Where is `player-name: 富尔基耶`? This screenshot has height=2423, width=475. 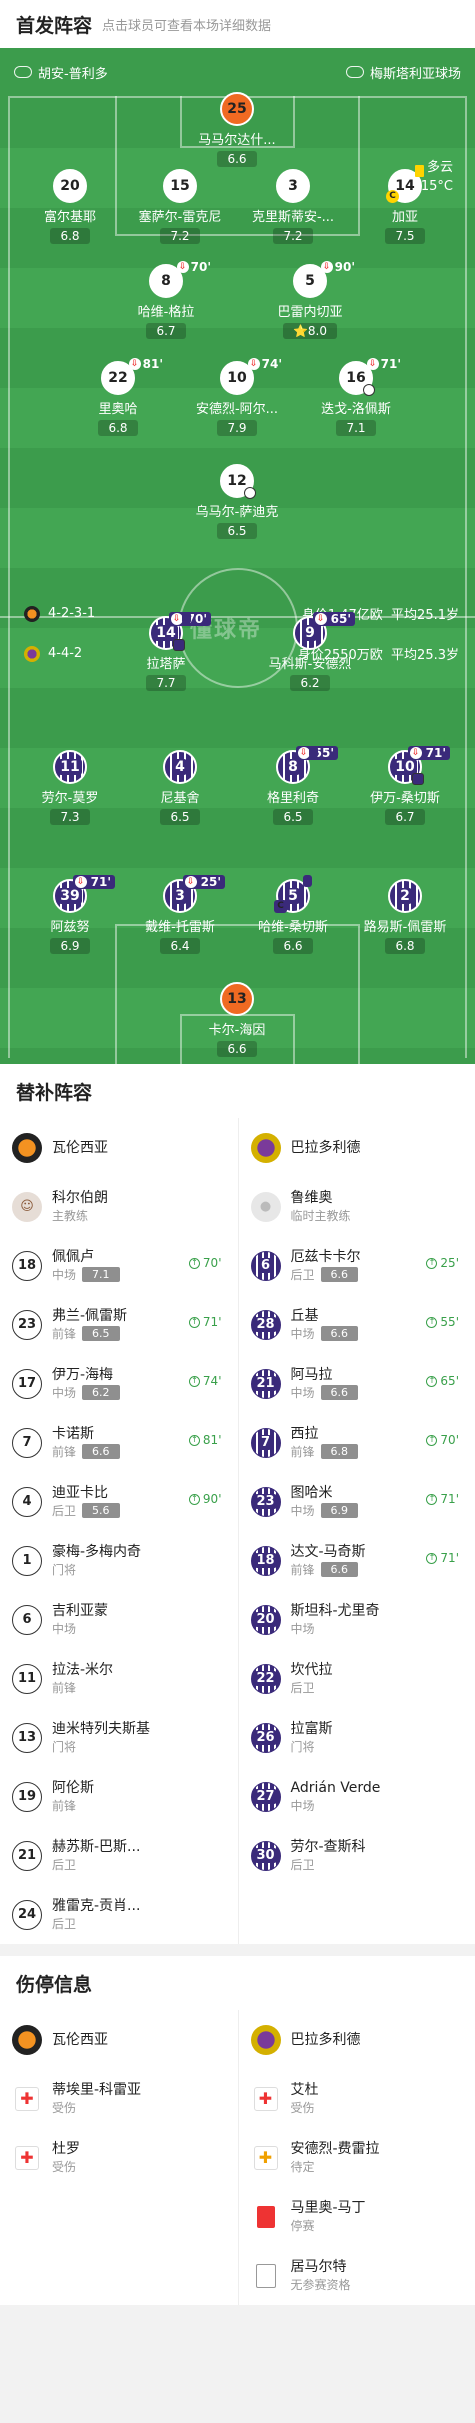
player-name: 富尔基耶 is located at coordinates (69, 217).